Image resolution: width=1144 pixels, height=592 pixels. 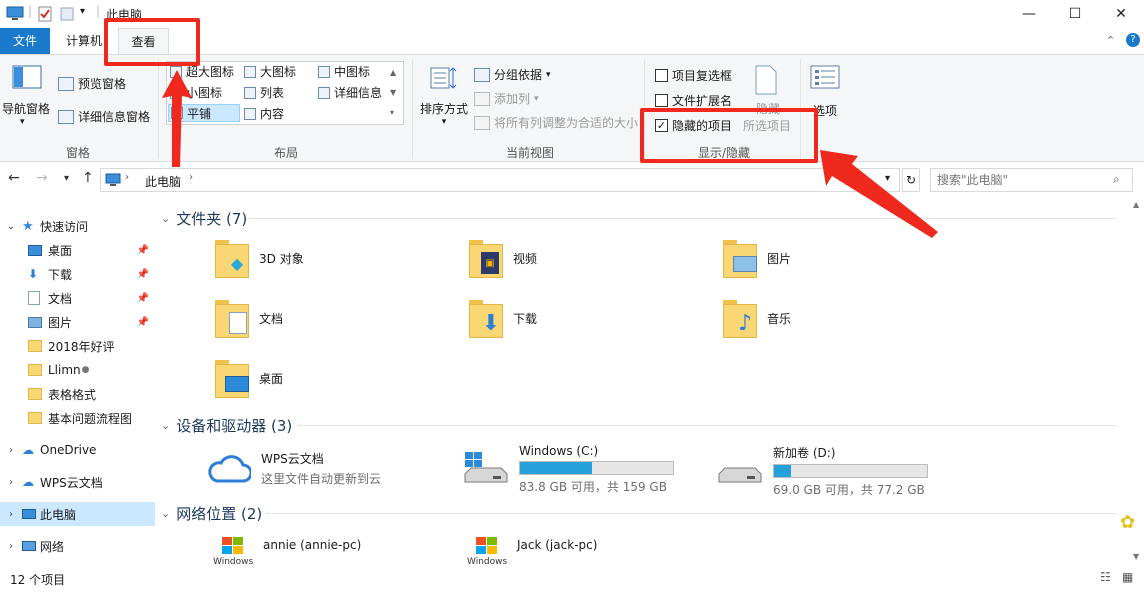 What do you see at coordinates (879, 194) in the screenshot?
I see `annotation-arrow-diagonal` at bounding box center [879, 194].